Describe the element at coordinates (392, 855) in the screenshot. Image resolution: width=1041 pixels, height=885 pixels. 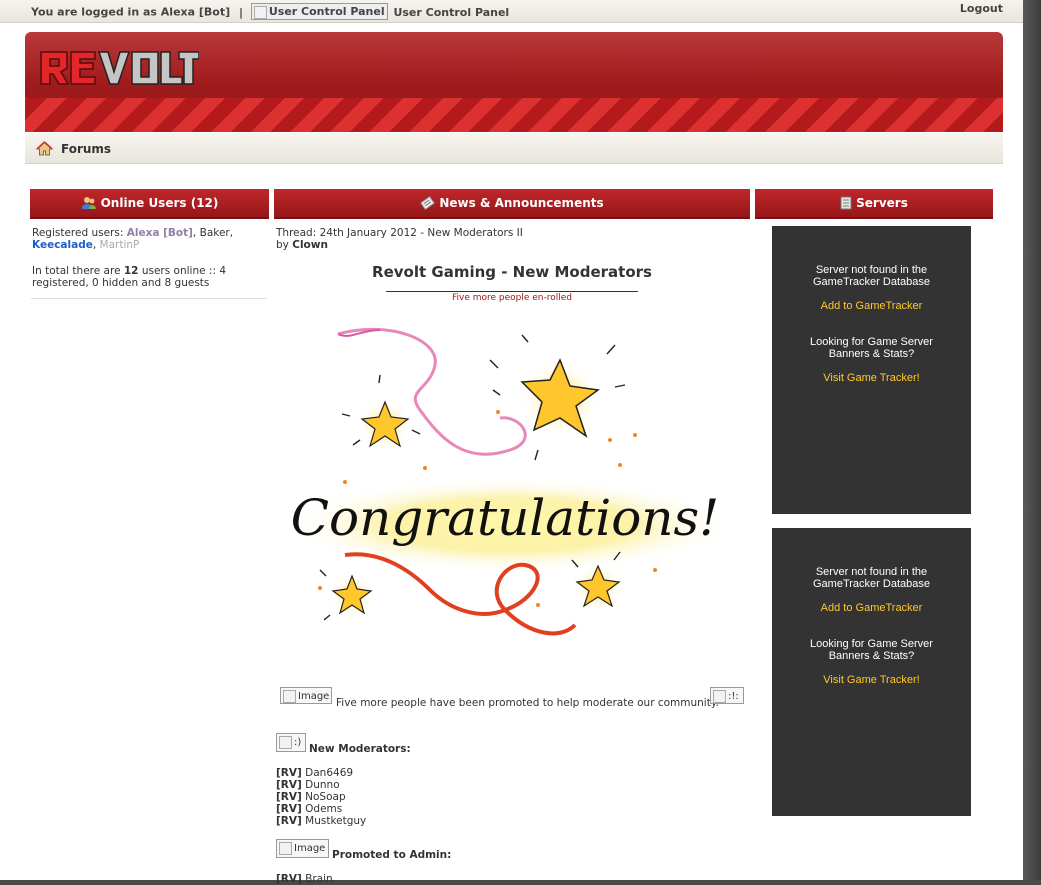
I see `promoted-admin-label: Promoted to Admin:` at that location.